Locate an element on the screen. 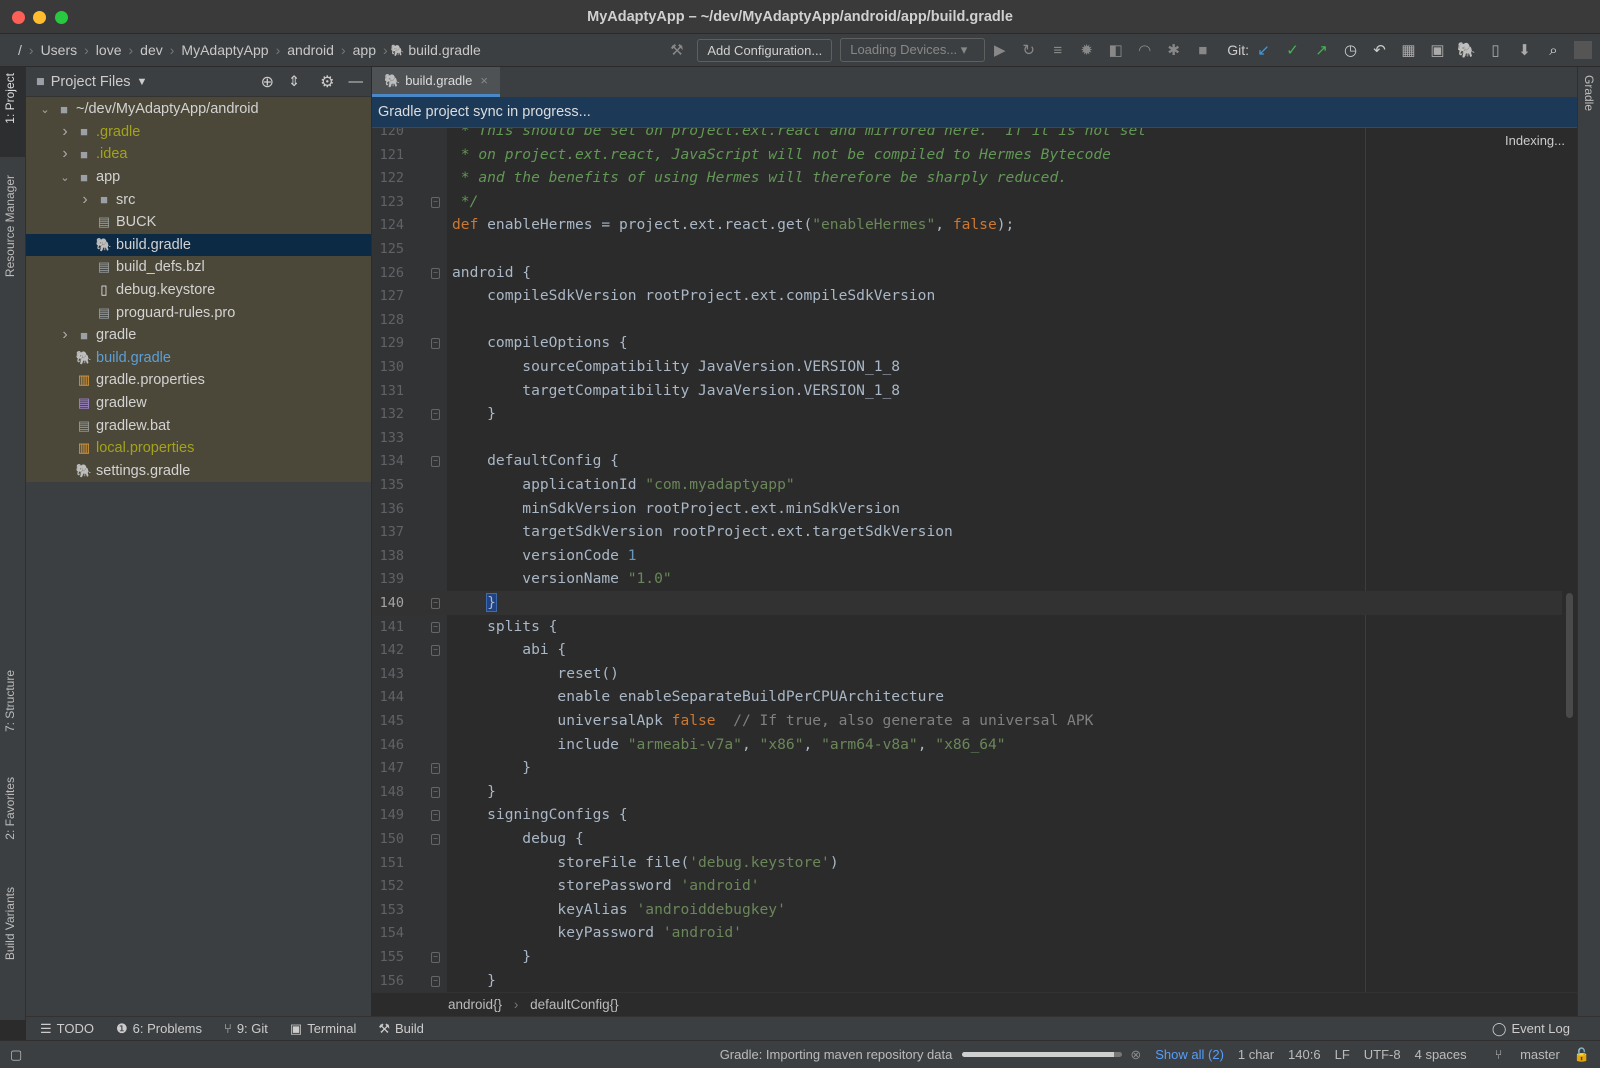 The width and height of the screenshot is (1600, 1068). tree-item: › ■ src is located at coordinates (198, 199).